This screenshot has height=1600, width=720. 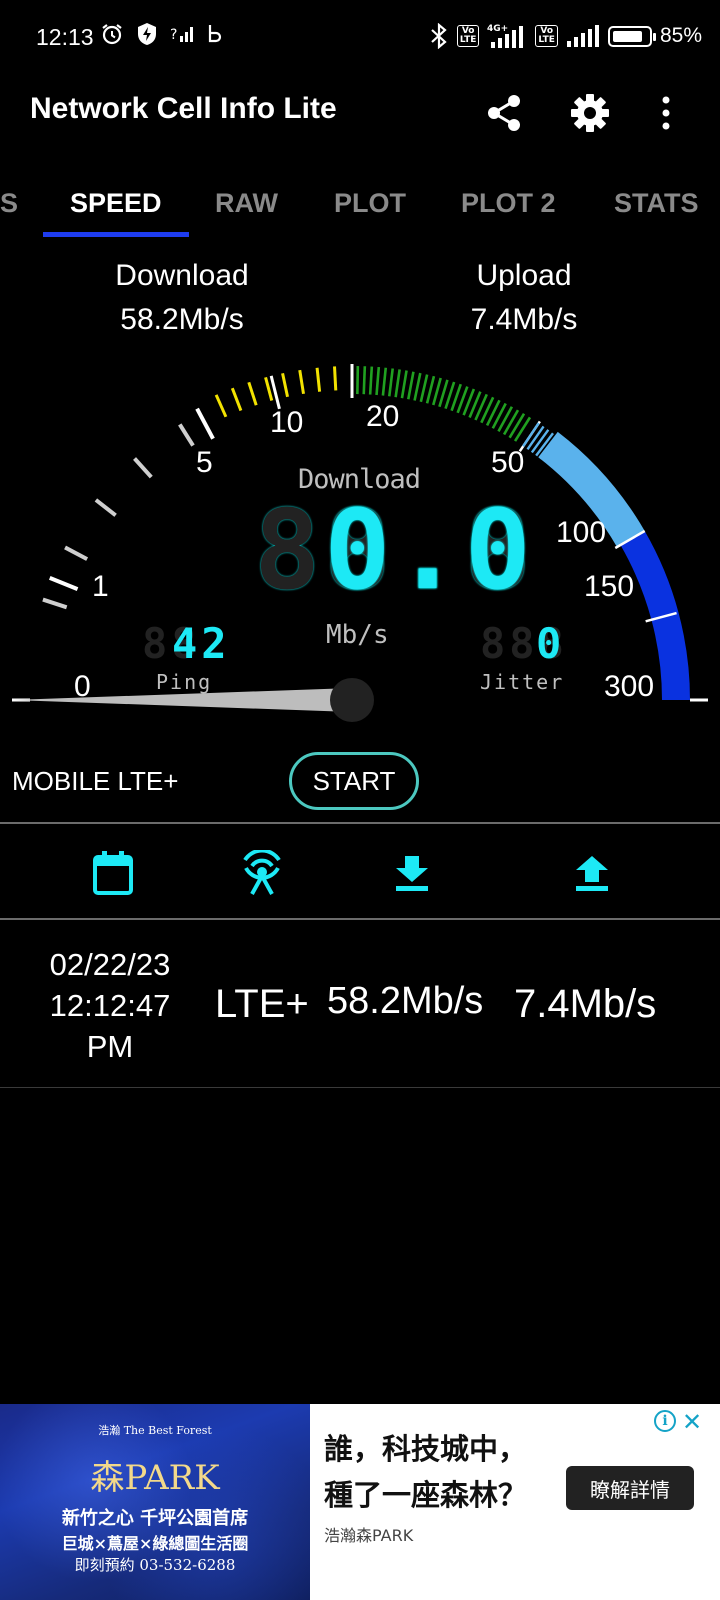 I want to click on ad-image-line3: 即刻預約 03-532-6288, so click(x=155, y=1565).